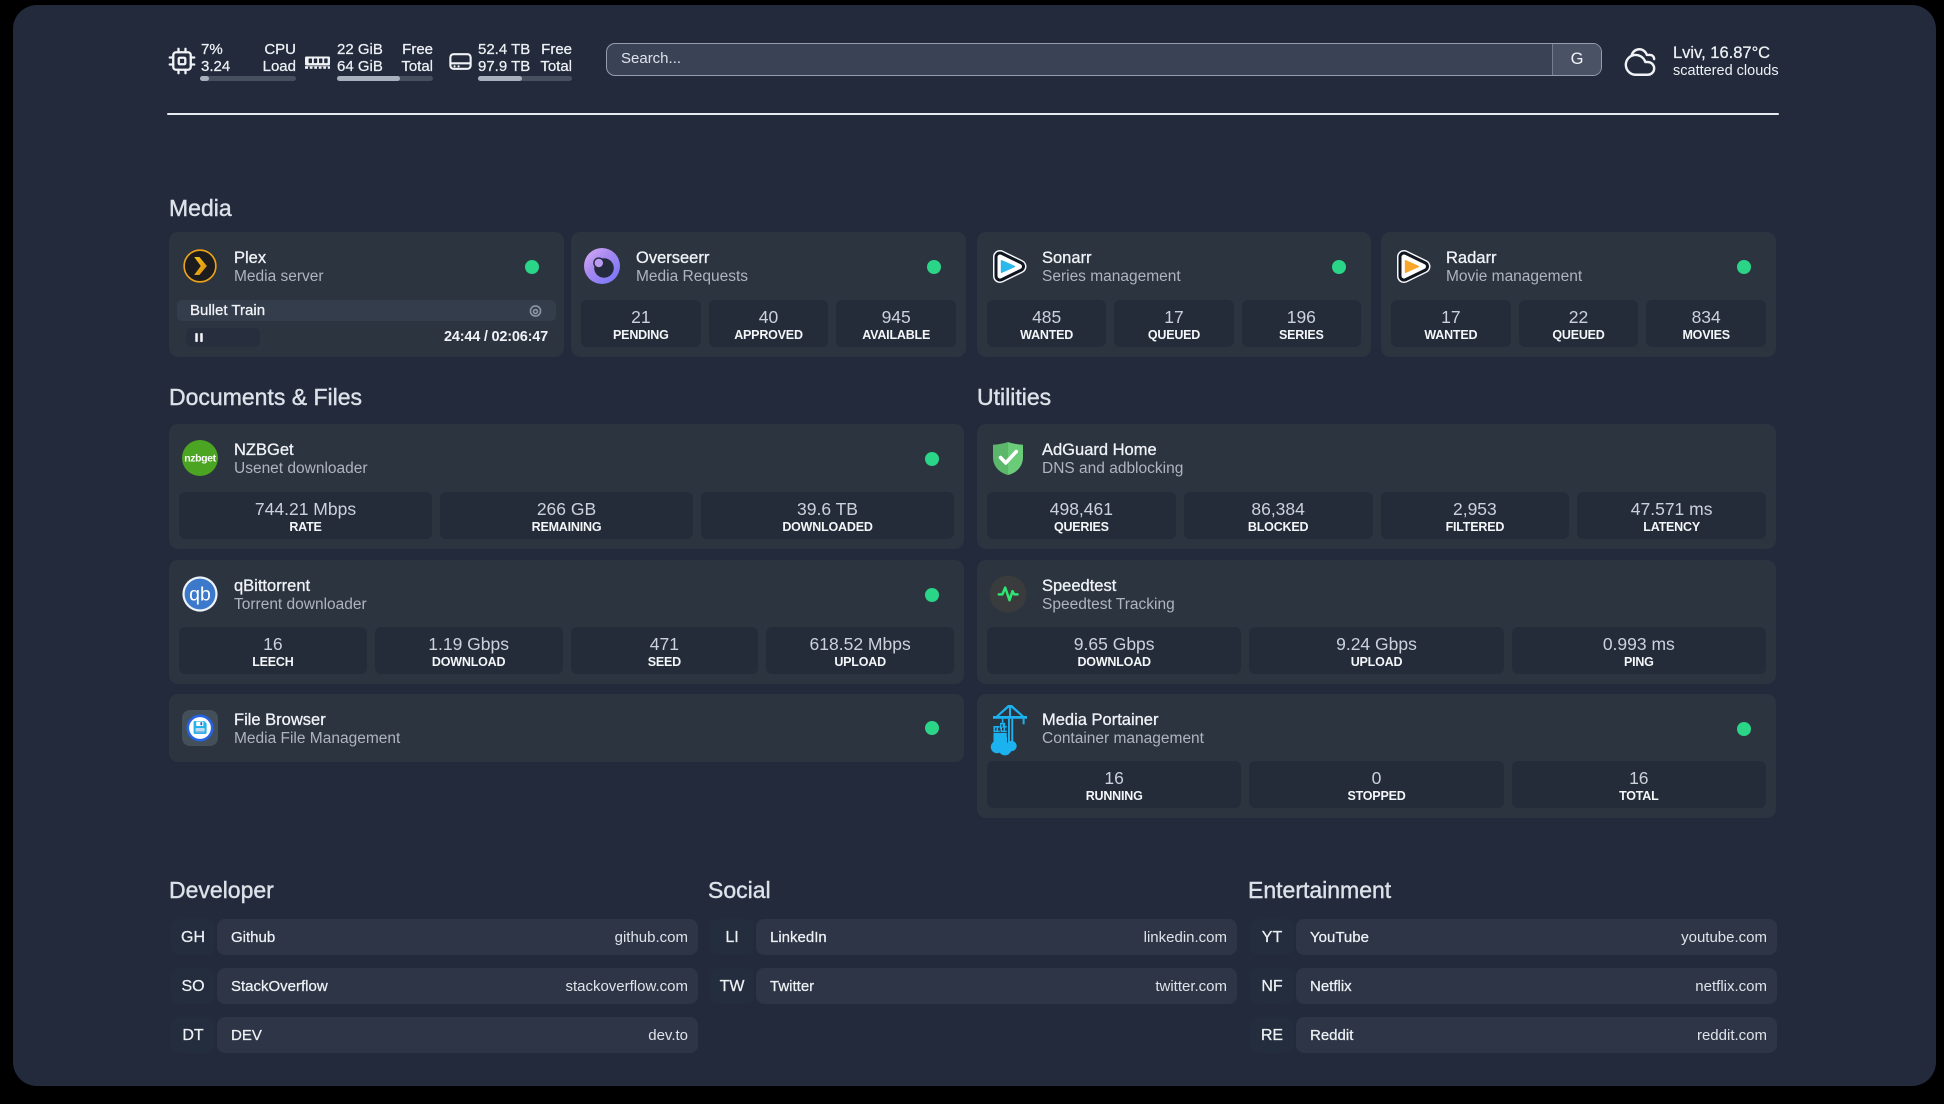  Describe the element at coordinates (200, 595) in the screenshot. I see `svg-text: qb` at that location.